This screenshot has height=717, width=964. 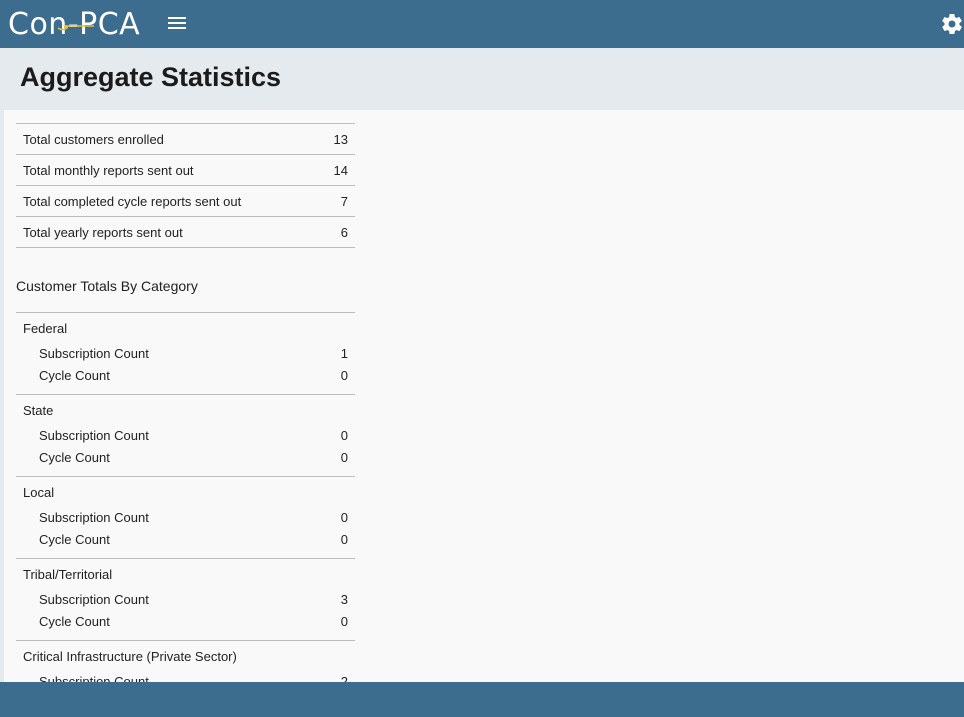 I want to click on page-header: Aggregate Statistics, so click(x=482, y=79).